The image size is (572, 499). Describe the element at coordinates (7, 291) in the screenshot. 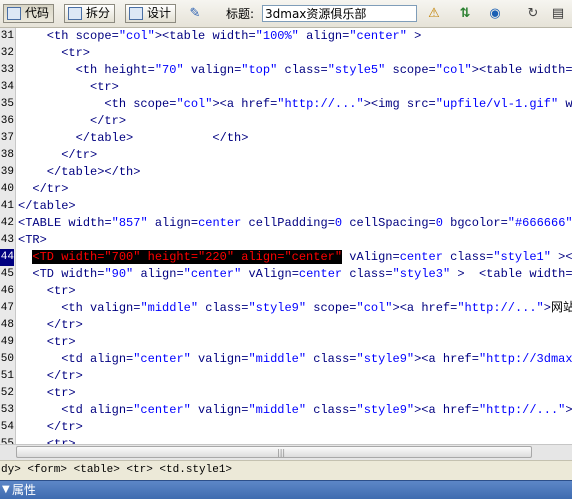

I see `line-number: 46` at that location.